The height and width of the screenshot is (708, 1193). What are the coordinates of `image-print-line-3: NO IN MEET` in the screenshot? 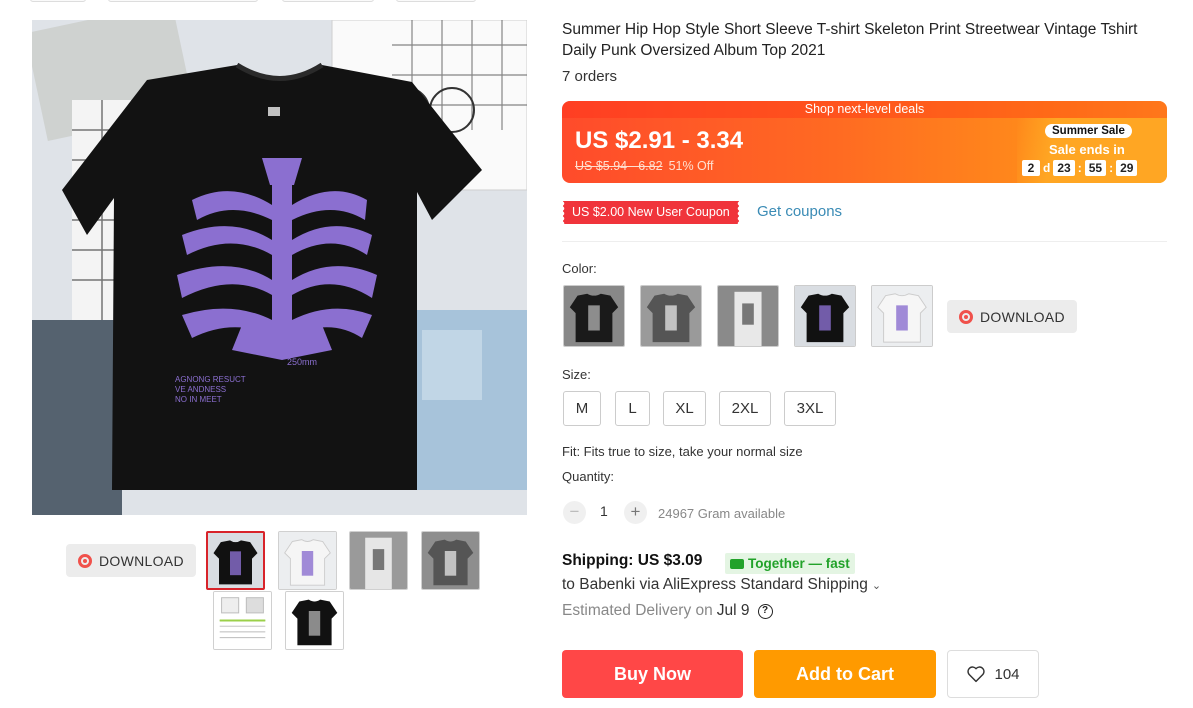 It's located at (198, 399).